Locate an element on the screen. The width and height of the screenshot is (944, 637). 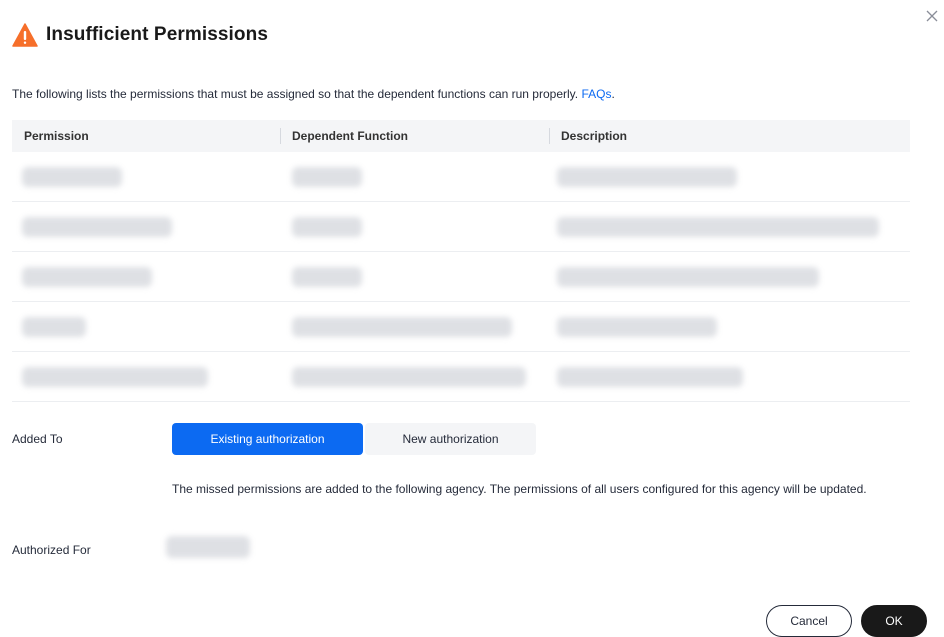
cancel-button: Cancel is located at coordinates (809, 621).